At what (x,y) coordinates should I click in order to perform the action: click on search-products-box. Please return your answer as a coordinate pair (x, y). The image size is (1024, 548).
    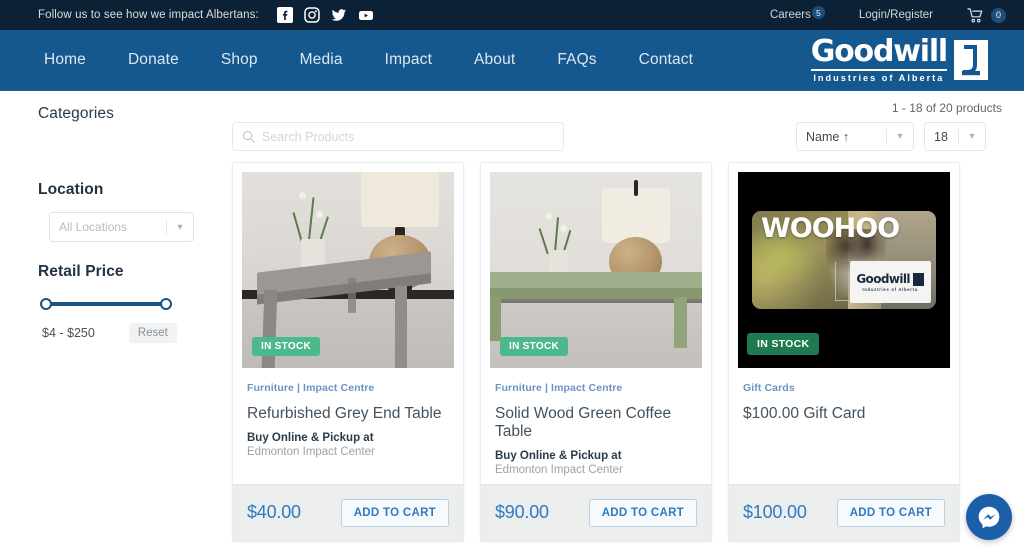
    Looking at the image, I should click on (398, 136).